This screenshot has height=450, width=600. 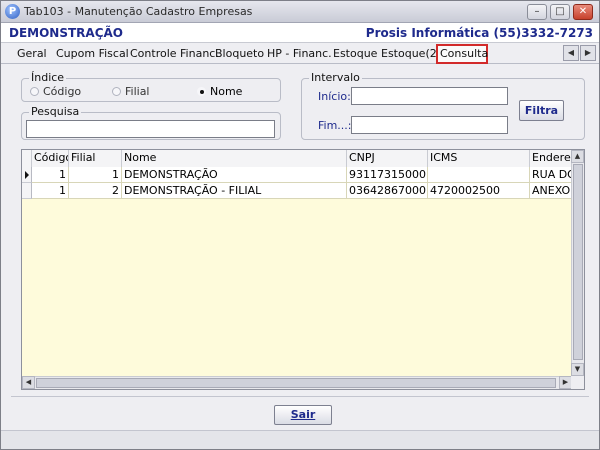 I want to click on table-row: 1 1 DEMONSTRAÇÃO 93117315000102 RUA DO, so click(x=297, y=175).